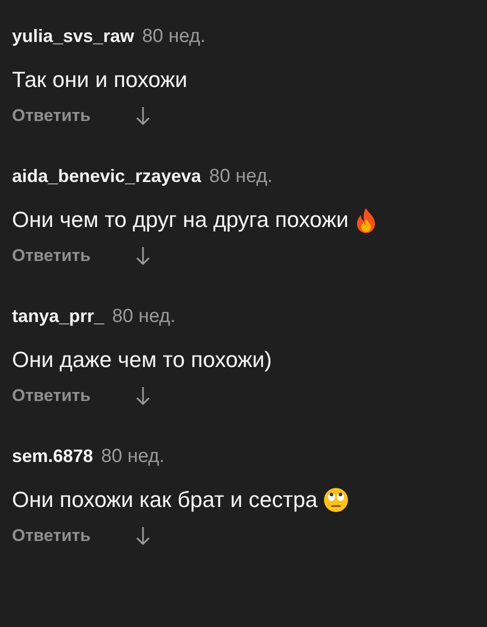  I want to click on username: sem.6878, so click(53, 456).